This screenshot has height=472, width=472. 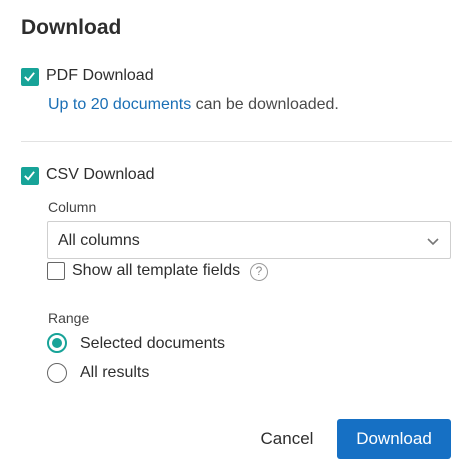 I want to click on column-select-value: All columns, so click(x=99, y=240).